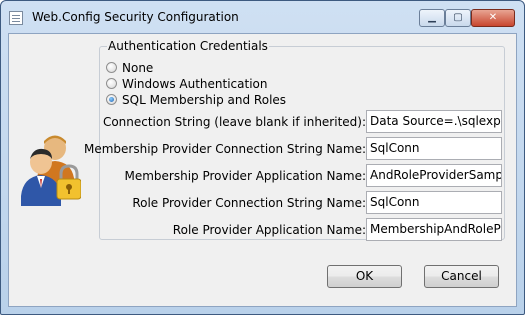  Describe the element at coordinates (434, 175) in the screenshot. I see `membership-app-input: AndRoleProviderSample` at that location.